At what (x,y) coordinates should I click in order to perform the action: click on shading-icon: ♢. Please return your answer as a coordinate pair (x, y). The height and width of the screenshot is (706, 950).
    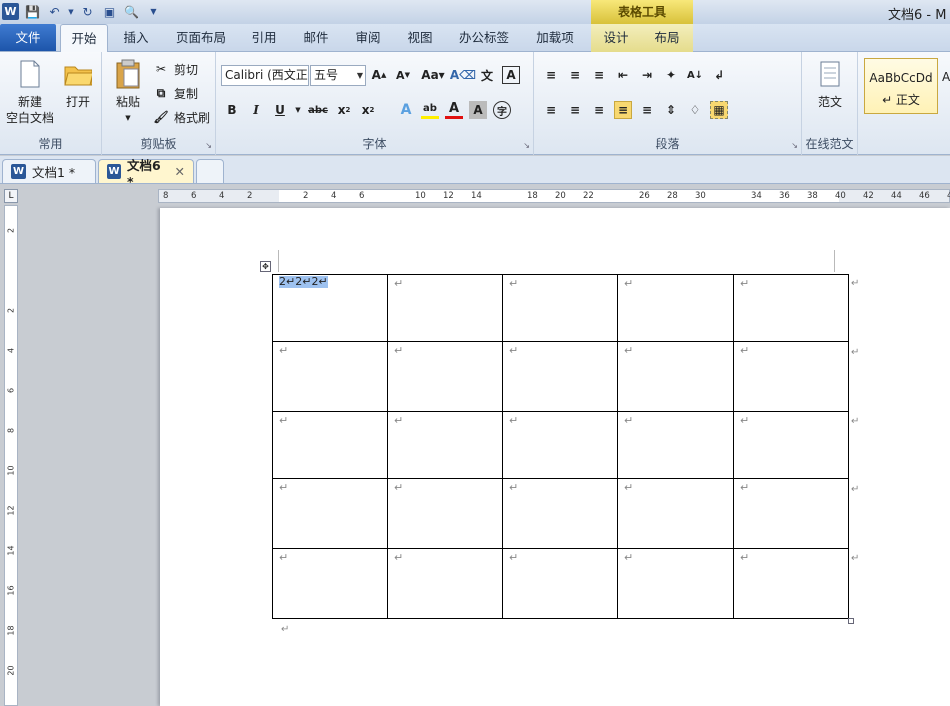
    Looking at the image, I should click on (695, 110).